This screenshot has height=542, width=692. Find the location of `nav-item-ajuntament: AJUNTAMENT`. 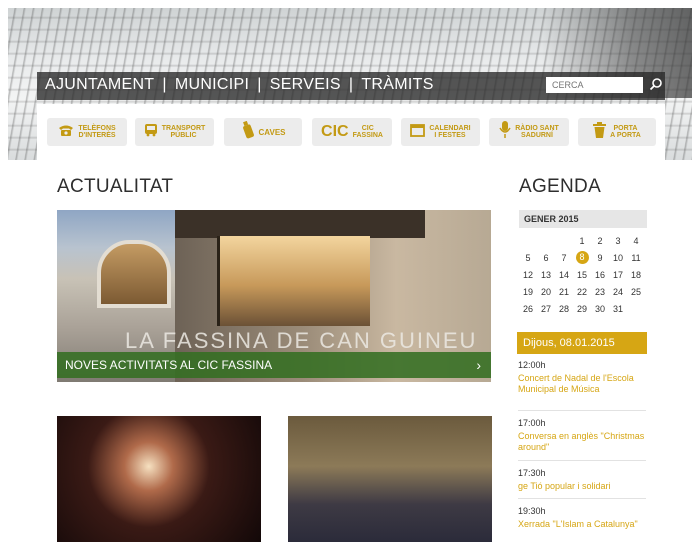

nav-item-ajuntament: AJUNTAMENT is located at coordinates (99, 85).